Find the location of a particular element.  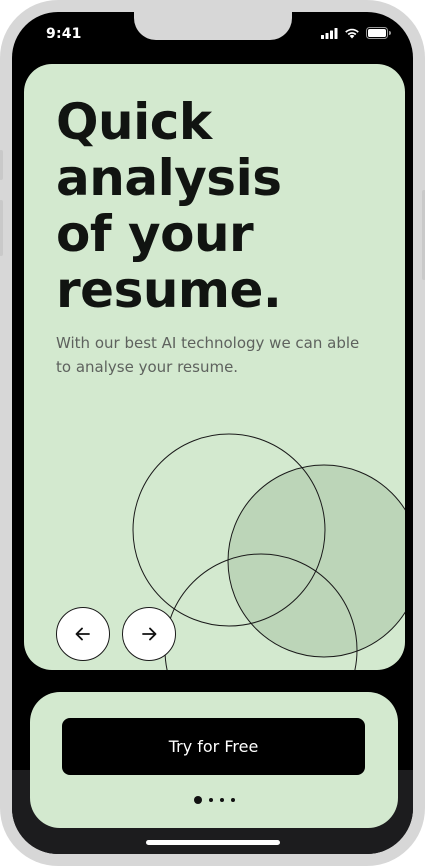

arrow-right-icon is located at coordinates (149, 634).